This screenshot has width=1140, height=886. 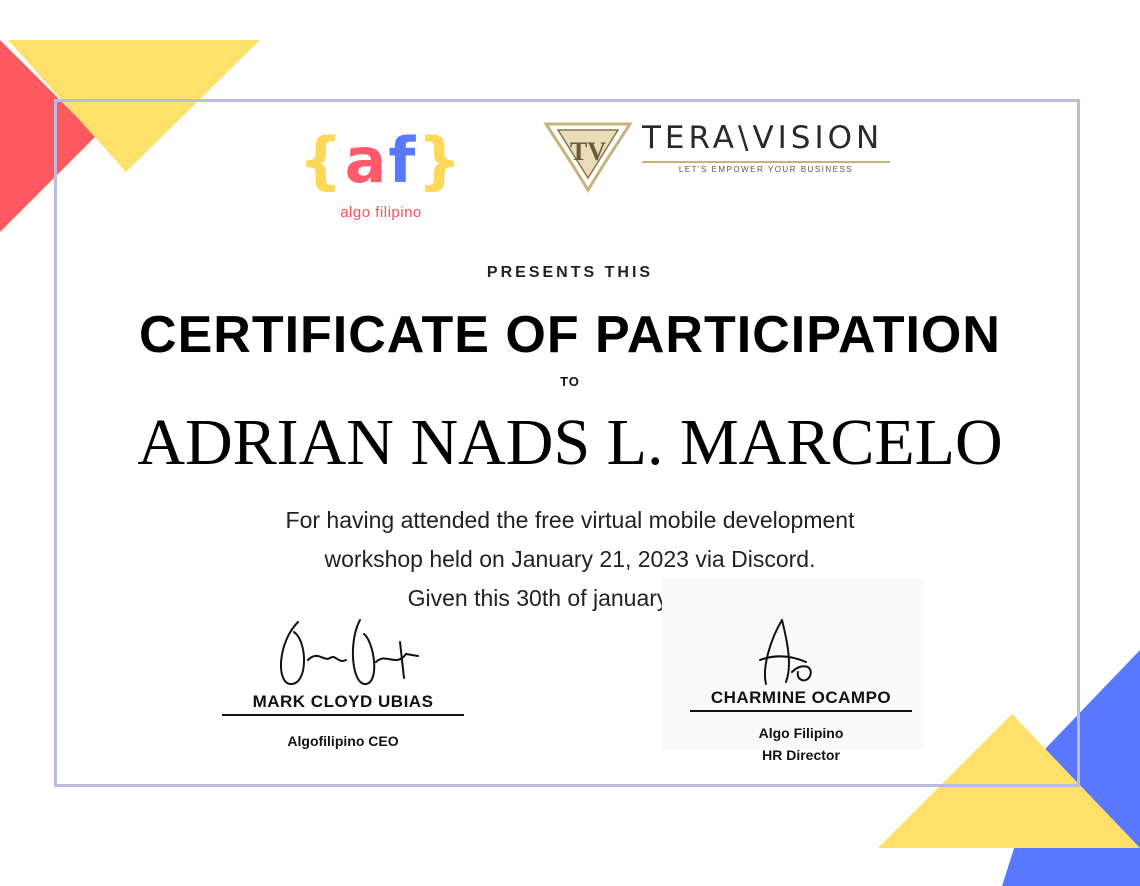 What do you see at coordinates (570, 335) in the screenshot?
I see `certificate-title: CERTIFICATE OF PARTICIPATION` at bounding box center [570, 335].